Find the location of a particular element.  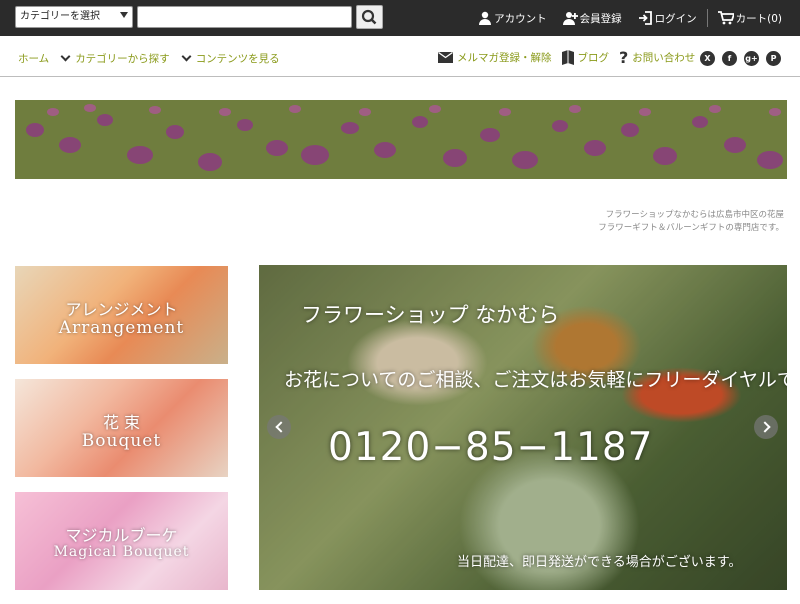

nav-contents: コンテンツを見る is located at coordinates (230, 58).